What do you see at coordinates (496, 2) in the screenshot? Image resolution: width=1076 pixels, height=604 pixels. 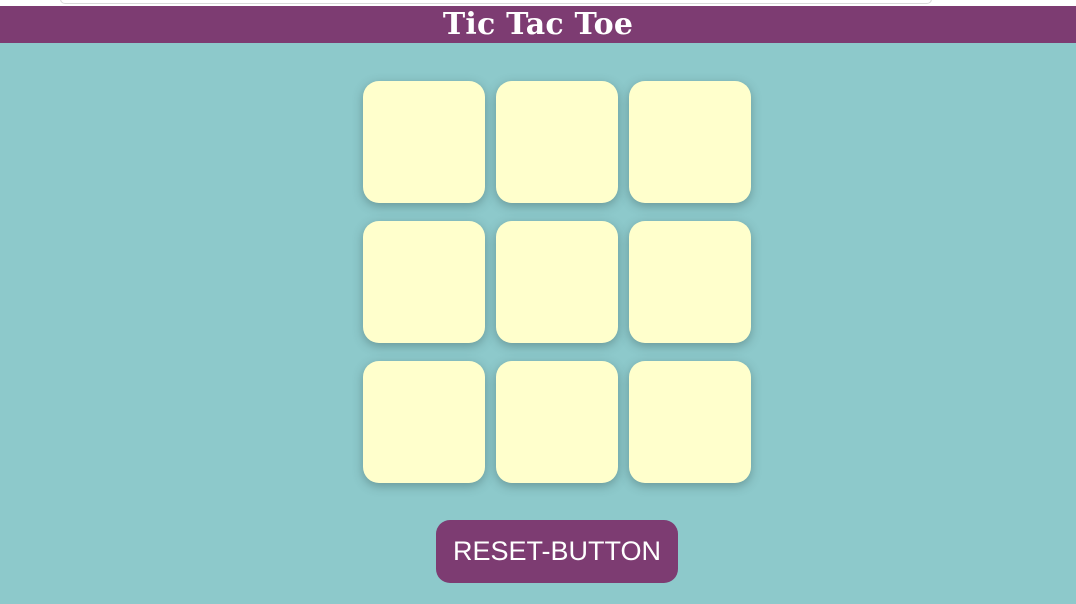 I see `address-bar-edge` at bounding box center [496, 2].